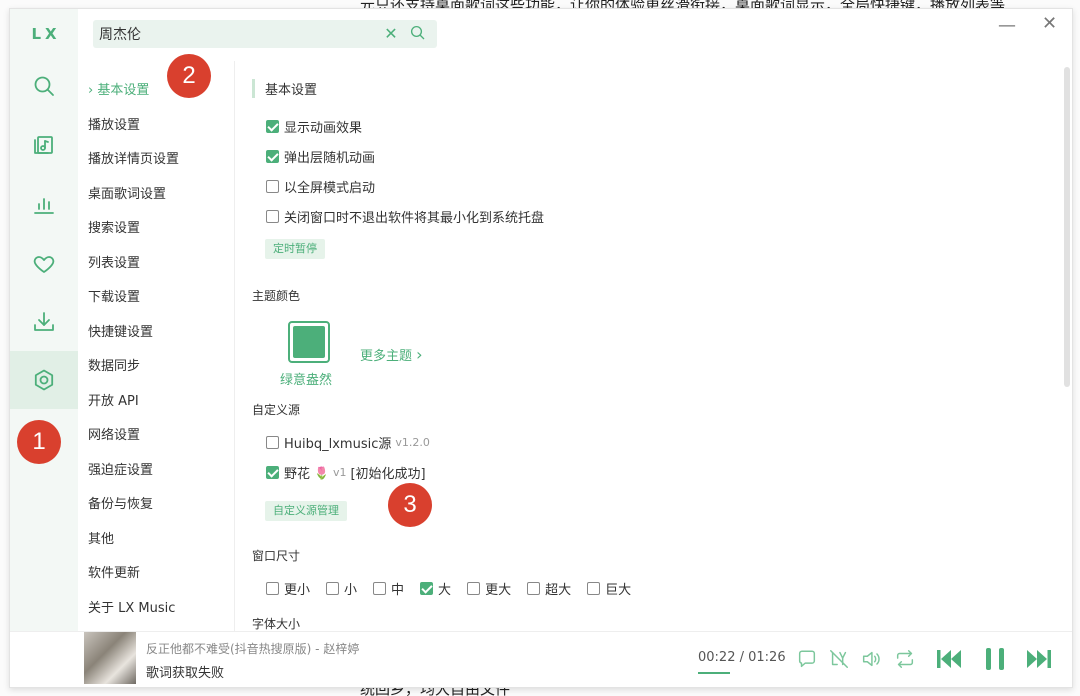 The height and width of the screenshot is (696, 1080). I want to click on search-icon, so click(44, 86).